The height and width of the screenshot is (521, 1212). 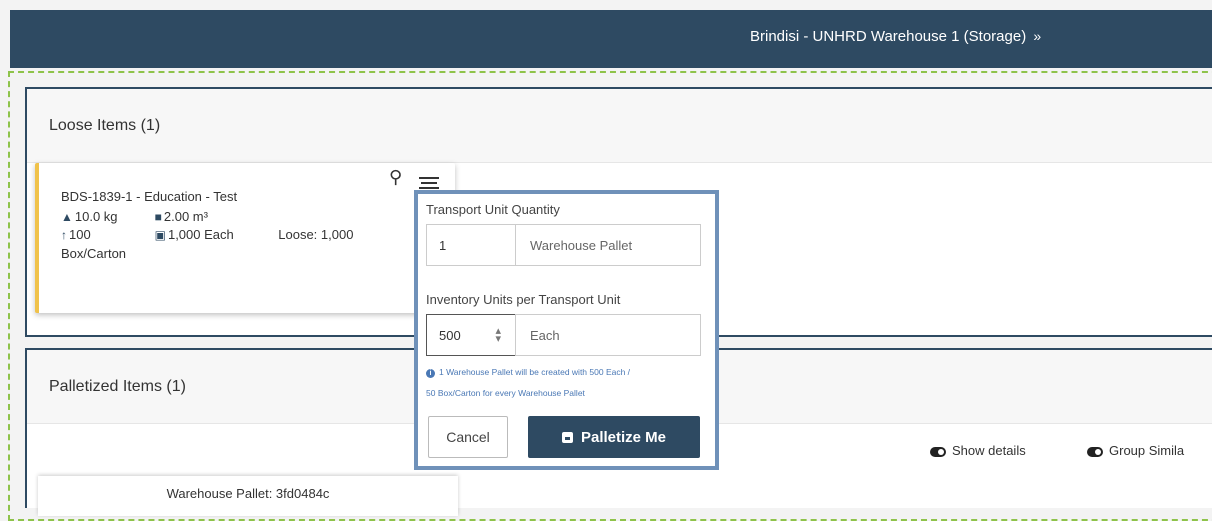 I want to click on tu-qty-value: 1, so click(x=443, y=245).